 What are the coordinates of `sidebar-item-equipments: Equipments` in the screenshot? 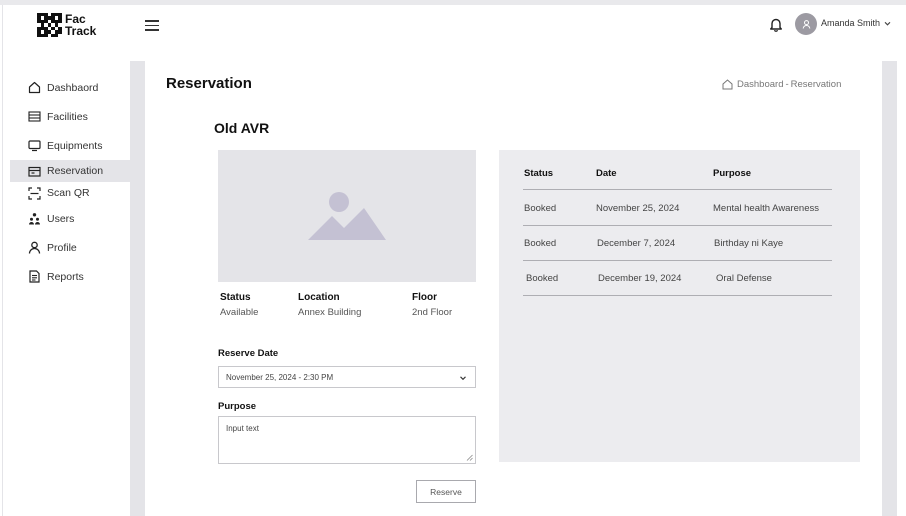 It's located at (71, 145).